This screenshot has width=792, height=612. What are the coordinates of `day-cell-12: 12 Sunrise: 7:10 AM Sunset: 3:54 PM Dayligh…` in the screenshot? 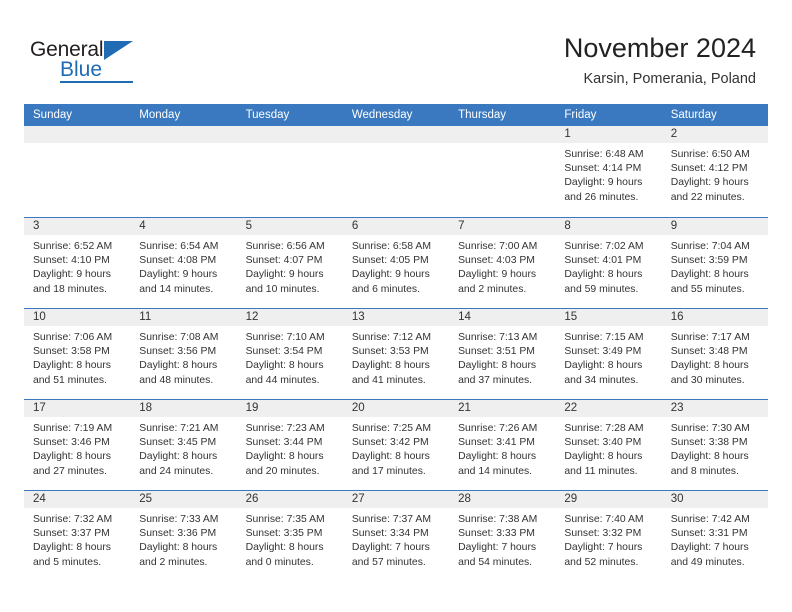 It's located at (289, 354).